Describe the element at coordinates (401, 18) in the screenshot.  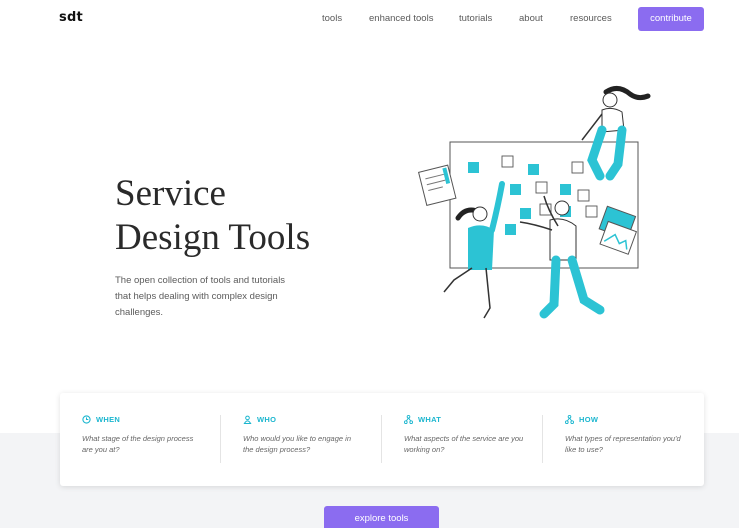
I see `nav-link-enhanced-tools: enhanced tools` at that location.